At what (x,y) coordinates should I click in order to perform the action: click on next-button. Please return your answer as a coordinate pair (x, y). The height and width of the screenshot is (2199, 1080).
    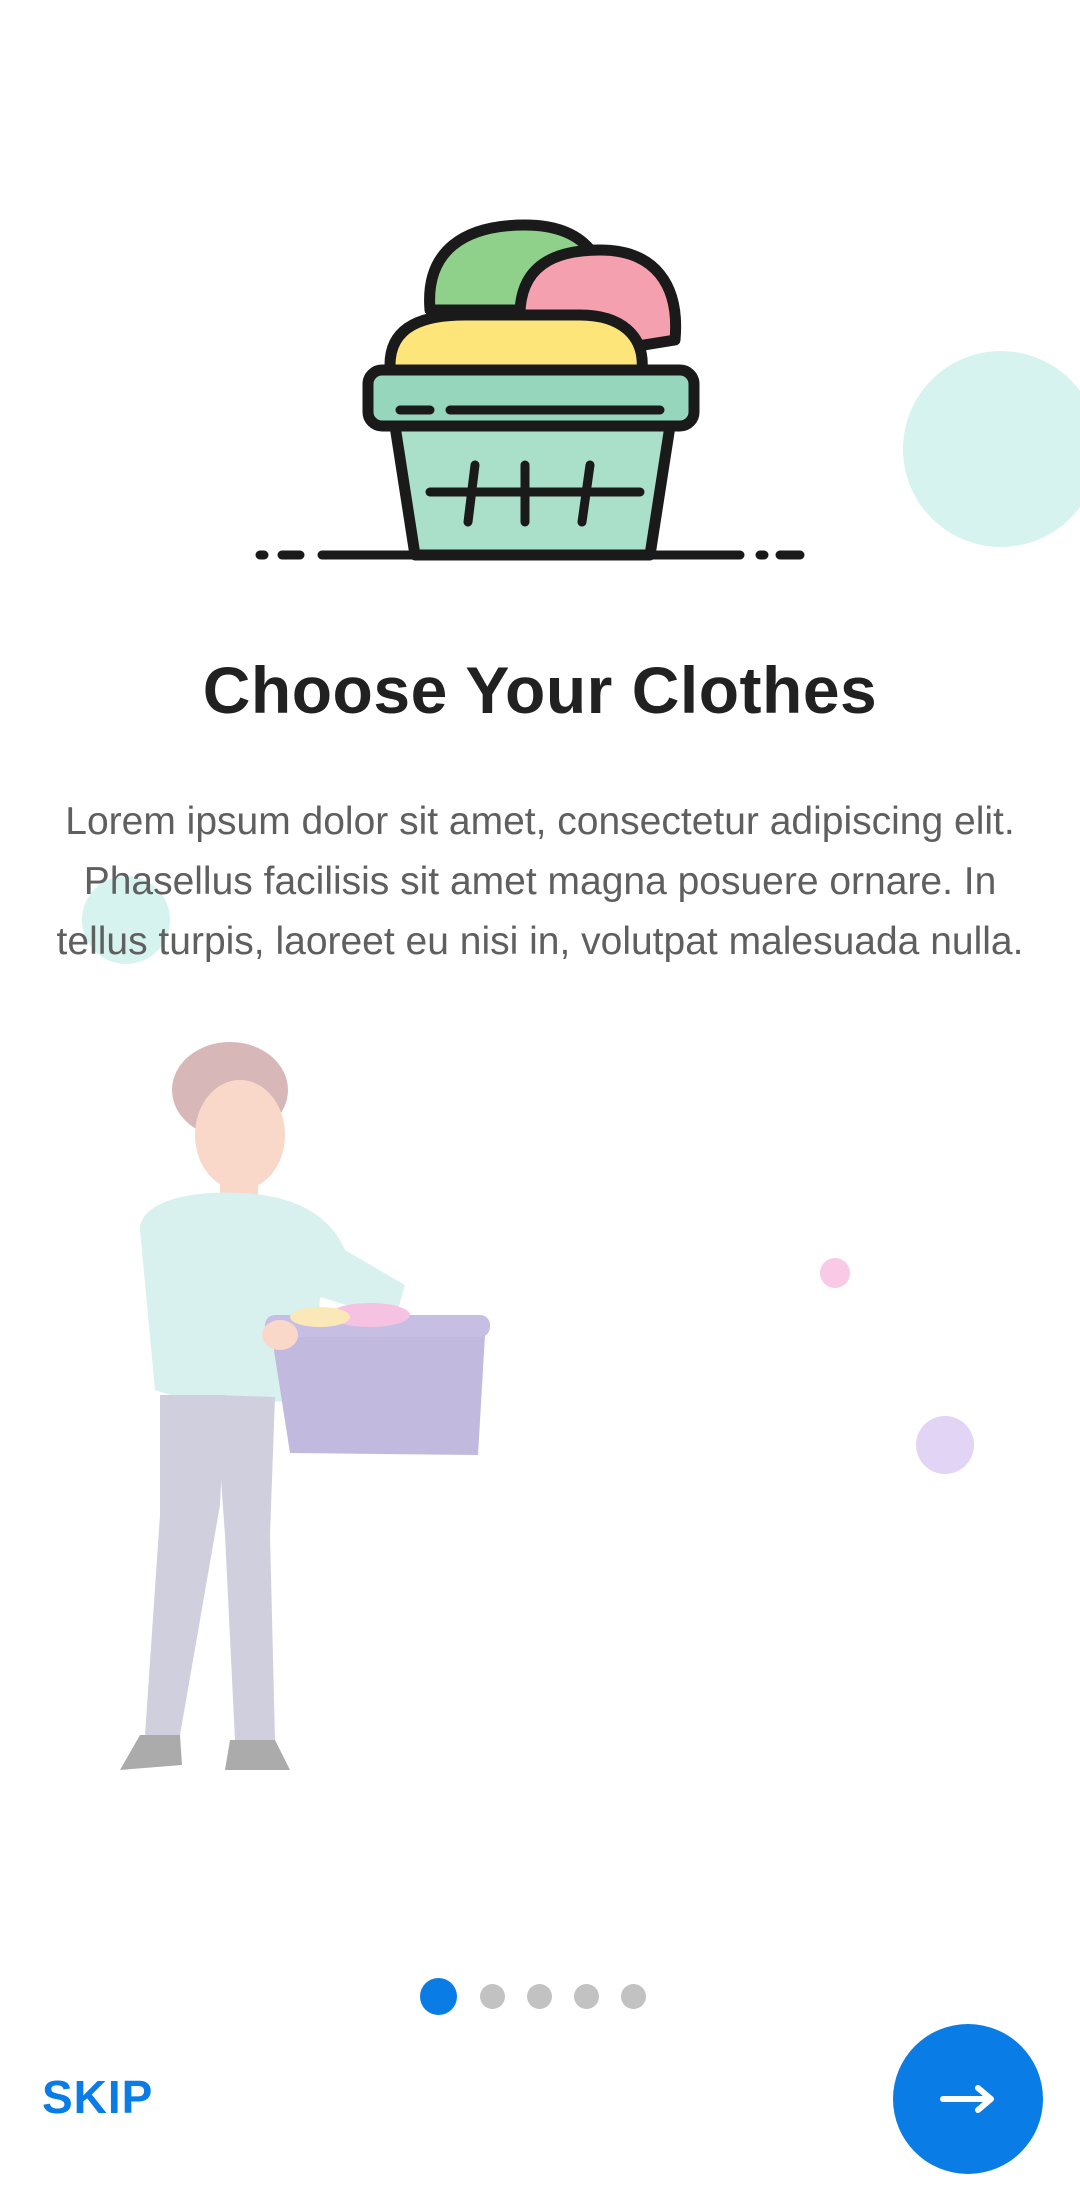
    Looking at the image, I should click on (968, 2099).